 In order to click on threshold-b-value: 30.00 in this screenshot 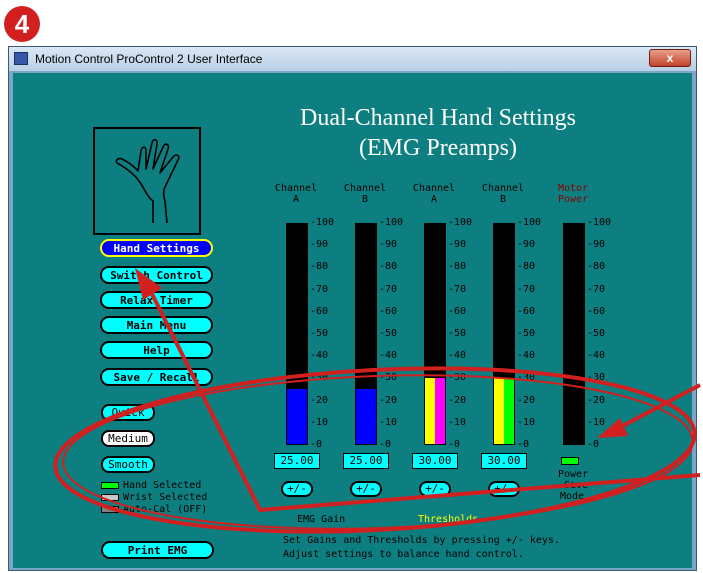, I will do `click(504, 461)`.